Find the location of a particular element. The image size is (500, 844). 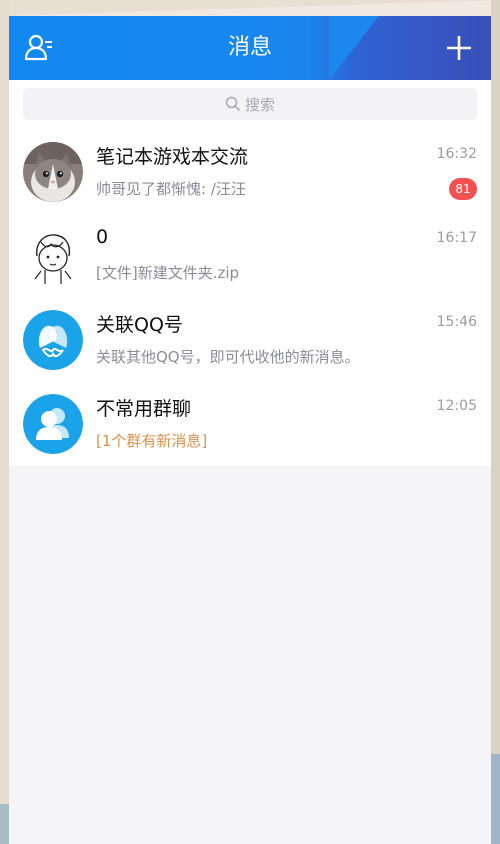

header-bar: 消息 is located at coordinates (250, 48).